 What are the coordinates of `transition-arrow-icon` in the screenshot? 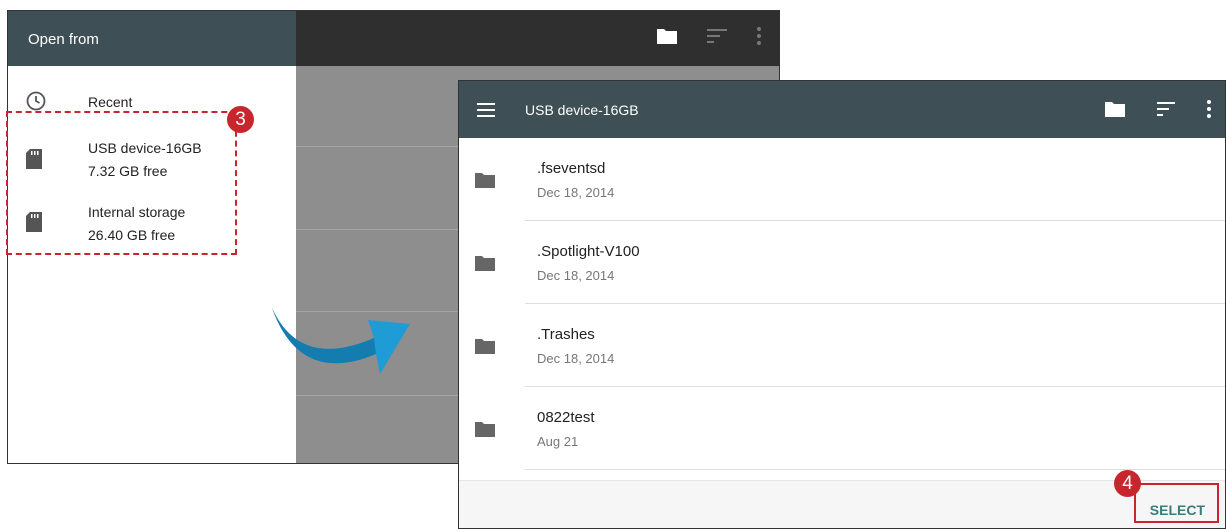 It's located at (341, 341).